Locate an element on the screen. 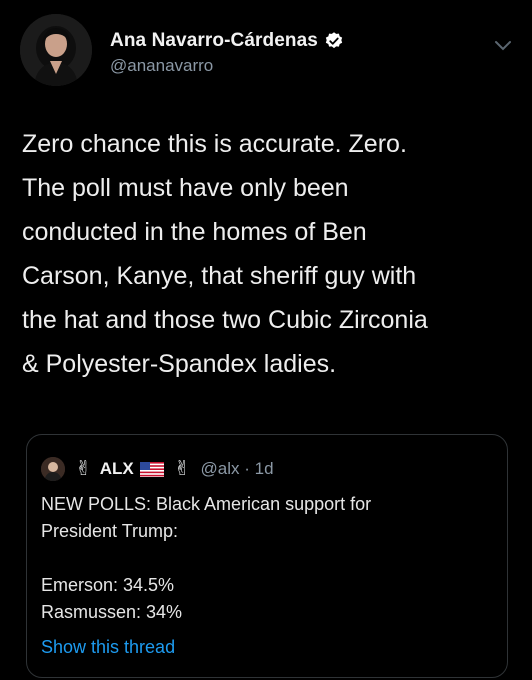 This screenshot has height=680, width=532. profile-photo-icon is located at coordinates (56, 50).